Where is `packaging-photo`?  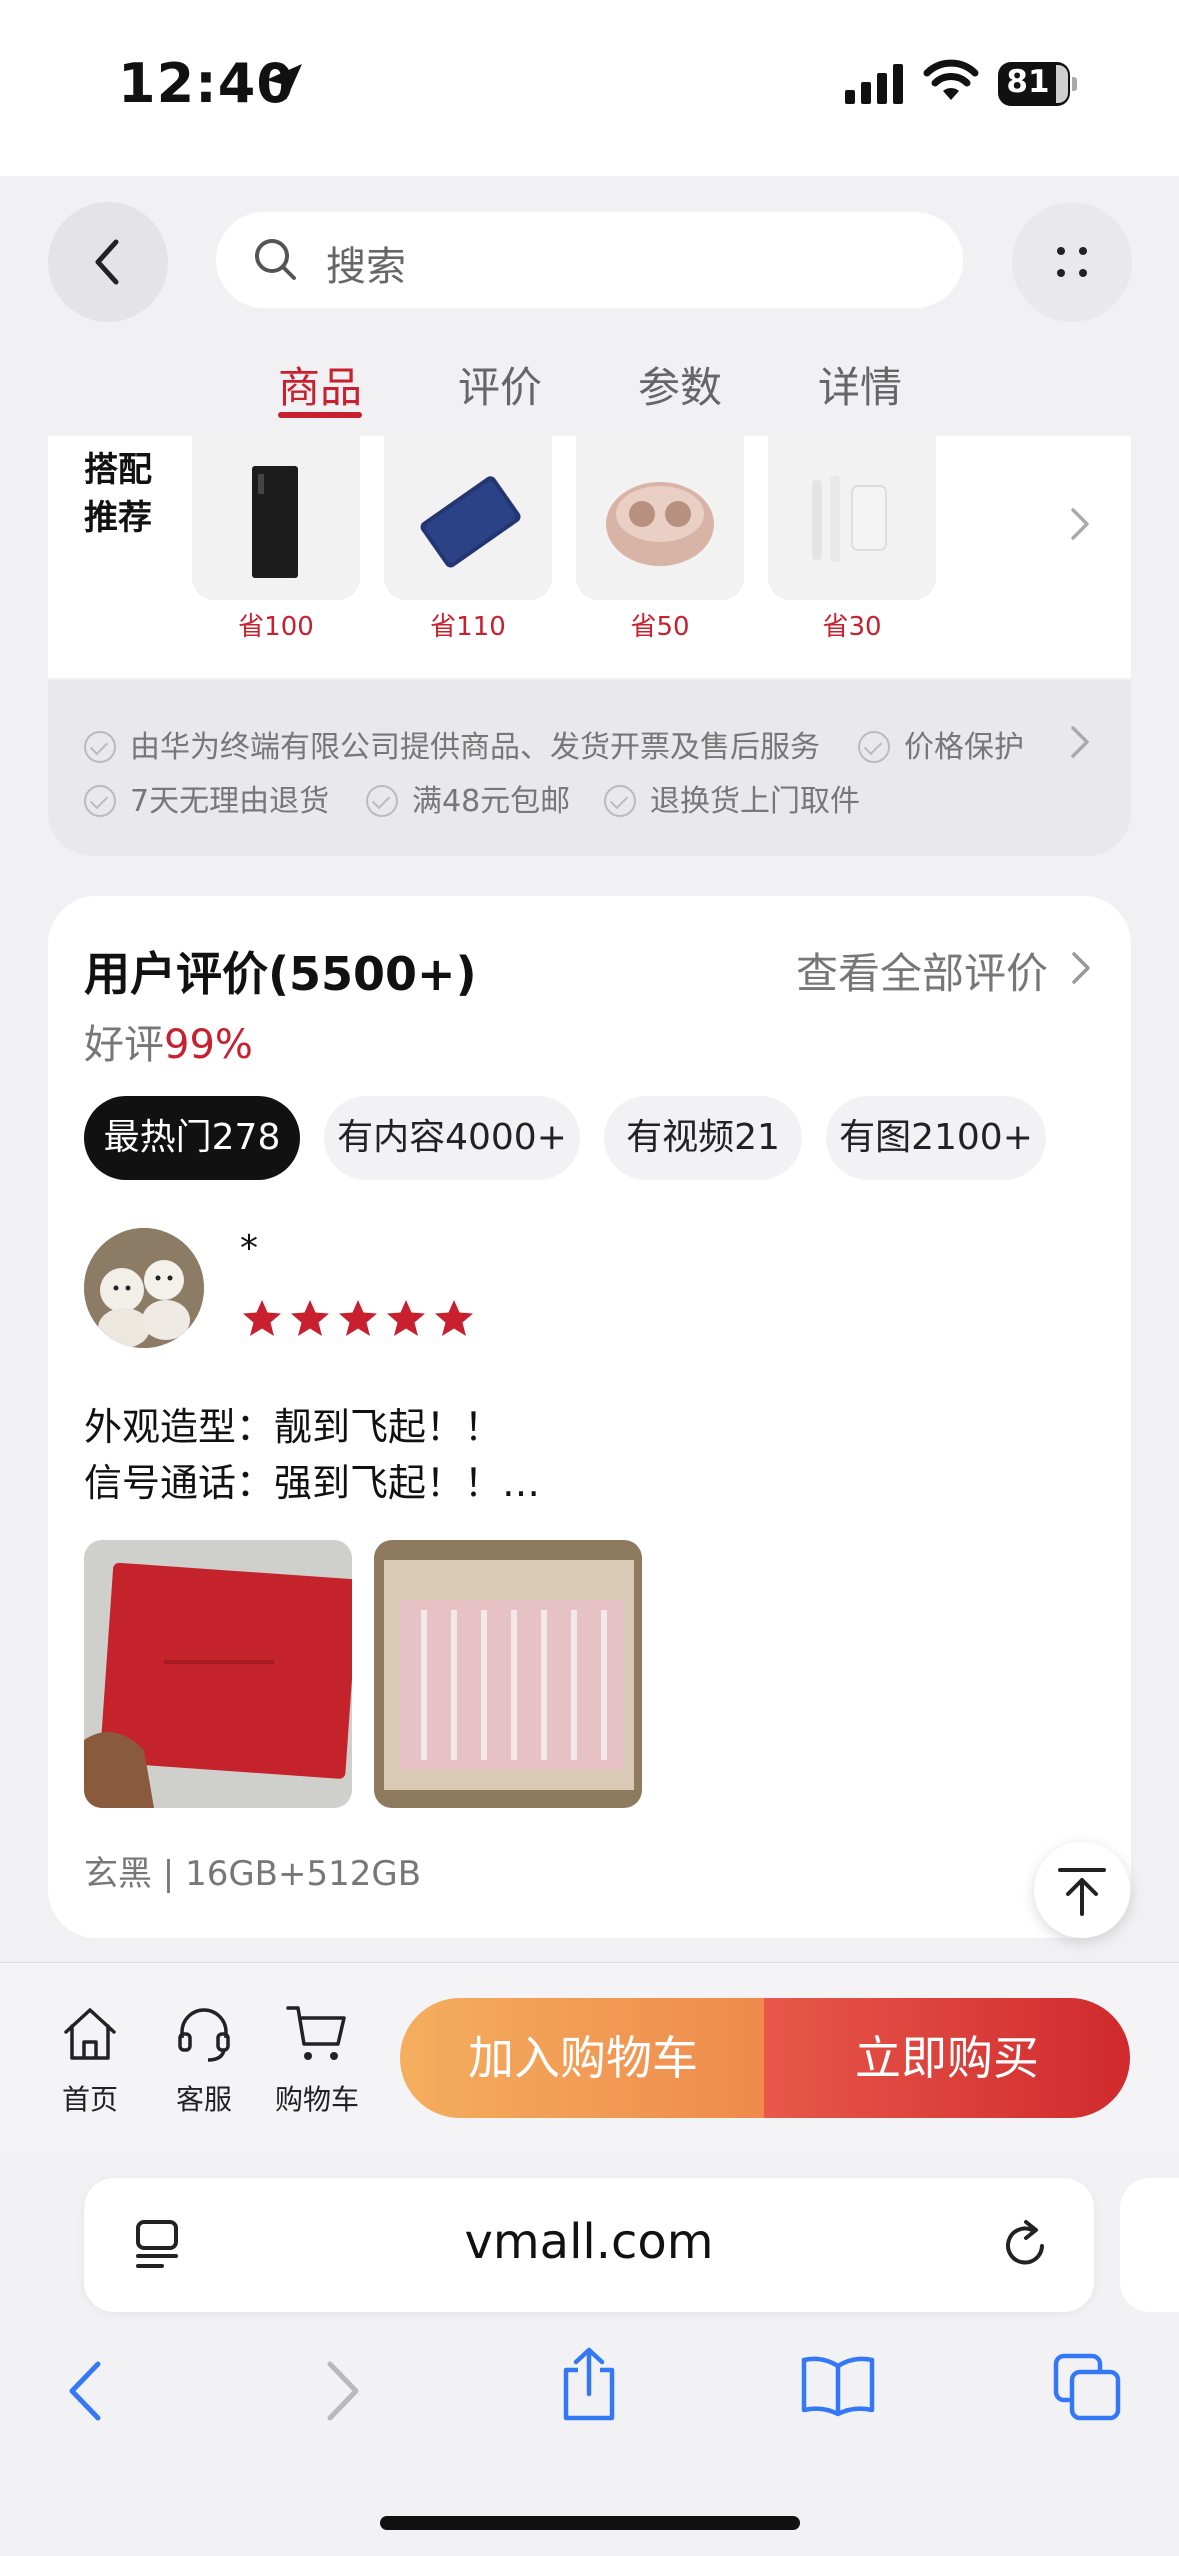
packaging-photo is located at coordinates (508, 1674).